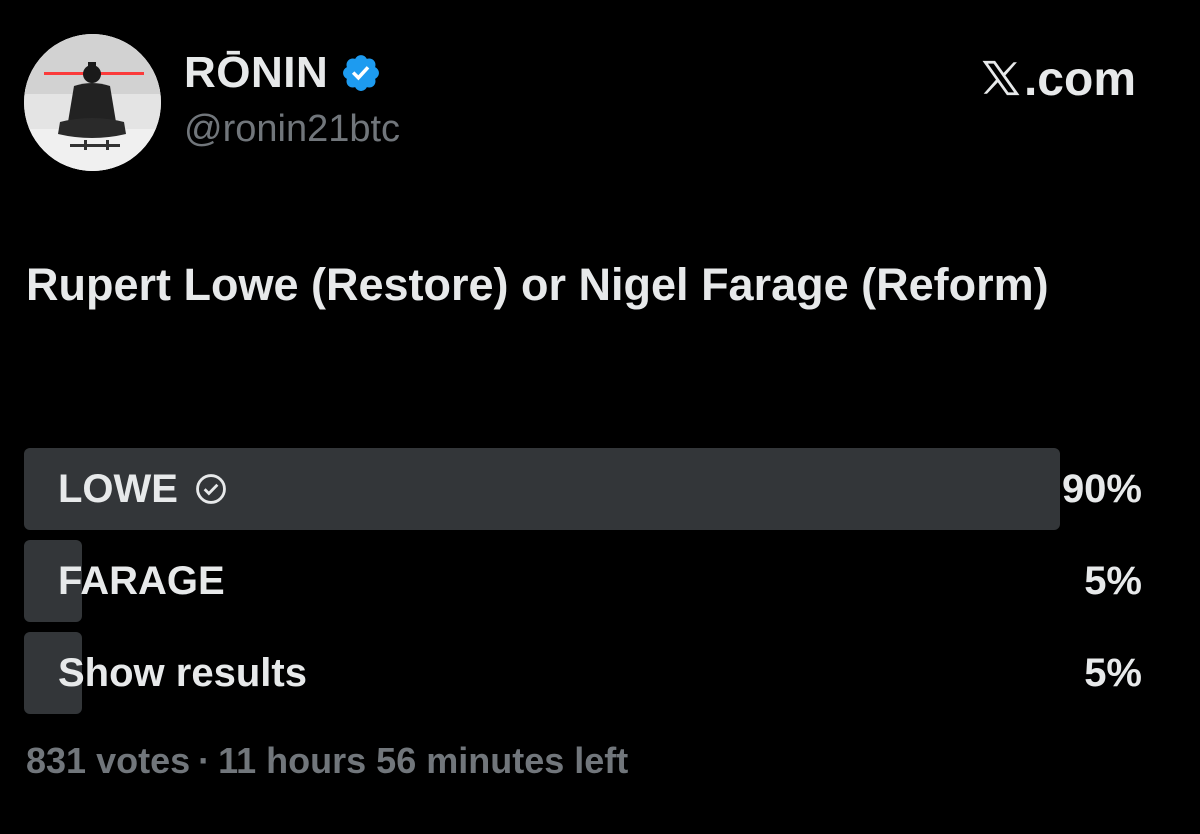 This screenshot has height=834, width=1200. Describe the element at coordinates (584, 673) in the screenshot. I see `poll-option-show-results: Show results 5%` at that location.